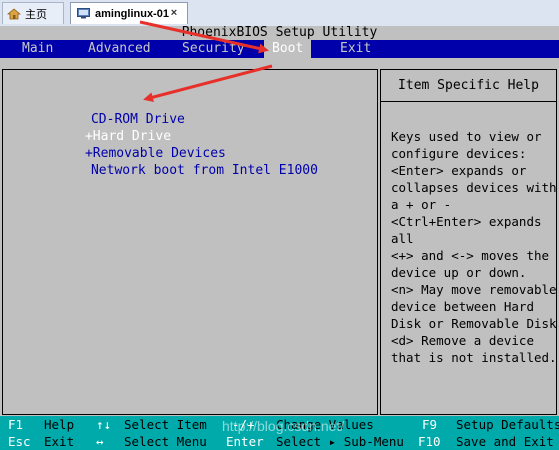  Describe the element at coordinates (174, 13) in the screenshot. I see `close-icon: ×` at that location.